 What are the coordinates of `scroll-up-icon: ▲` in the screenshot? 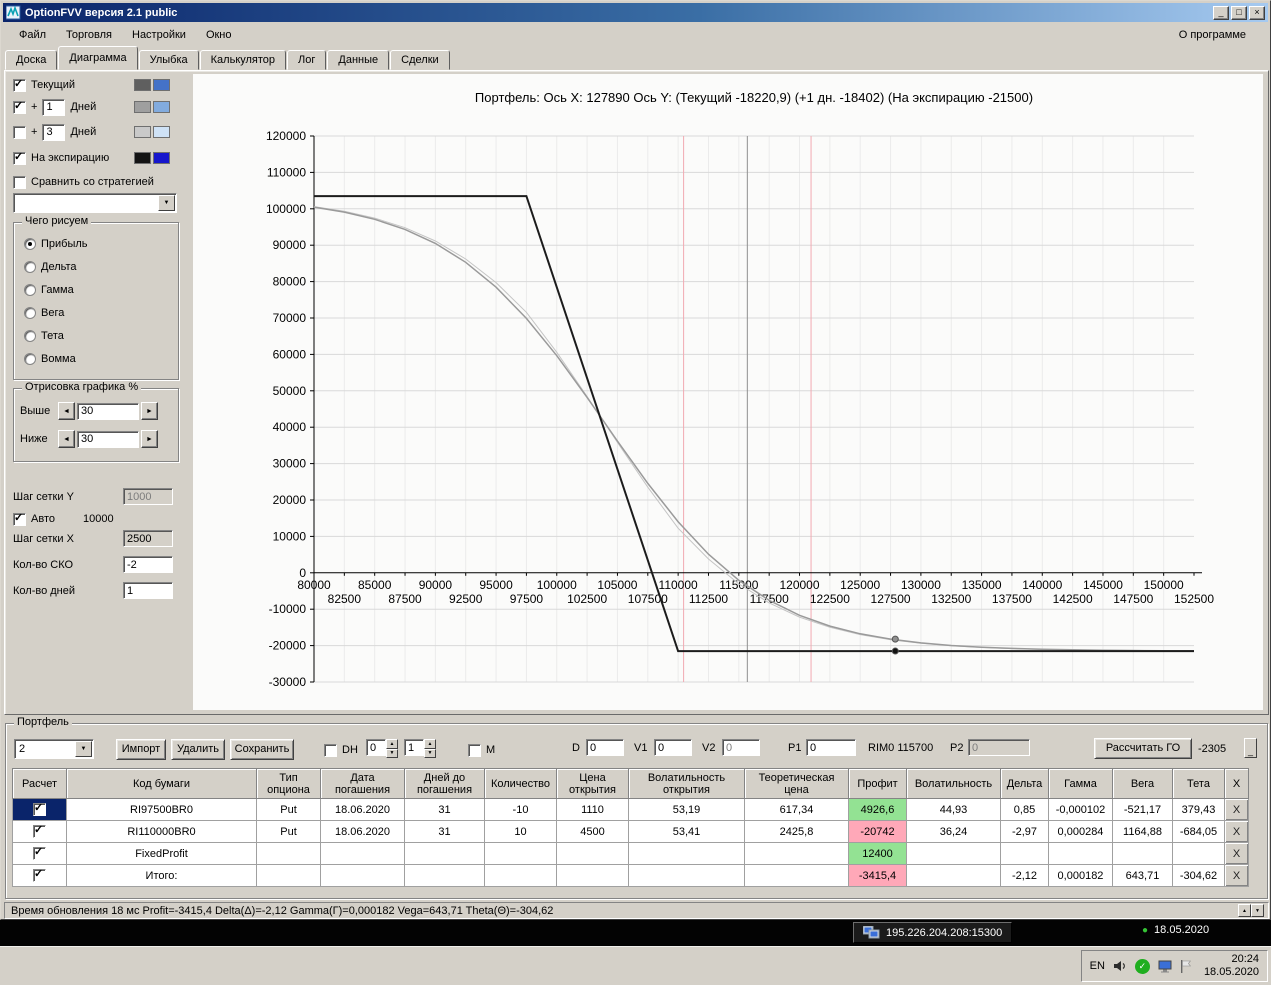 It's located at (1244, 910).